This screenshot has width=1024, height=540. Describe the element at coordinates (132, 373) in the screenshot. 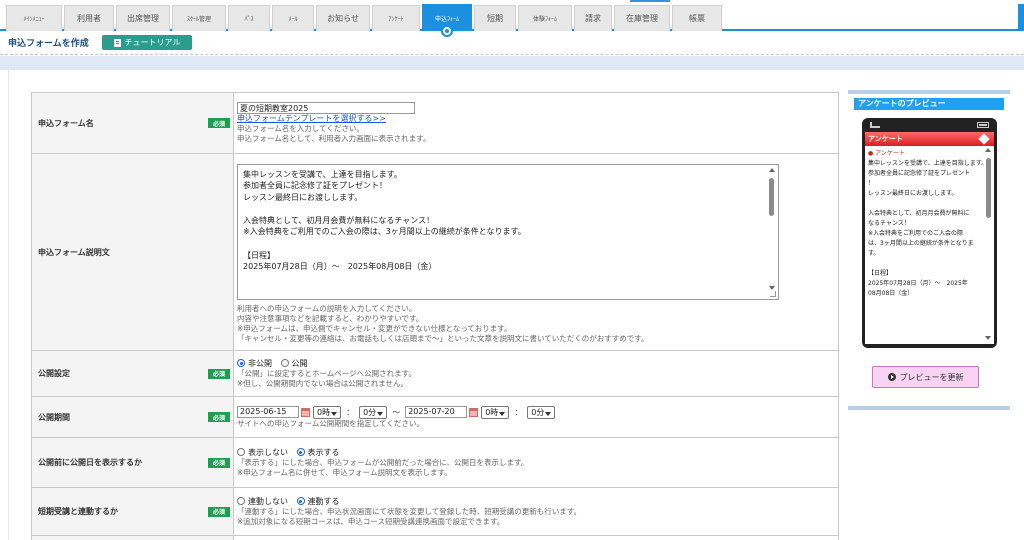

I see `publish-label-cell: 公開設定 必須` at that location.